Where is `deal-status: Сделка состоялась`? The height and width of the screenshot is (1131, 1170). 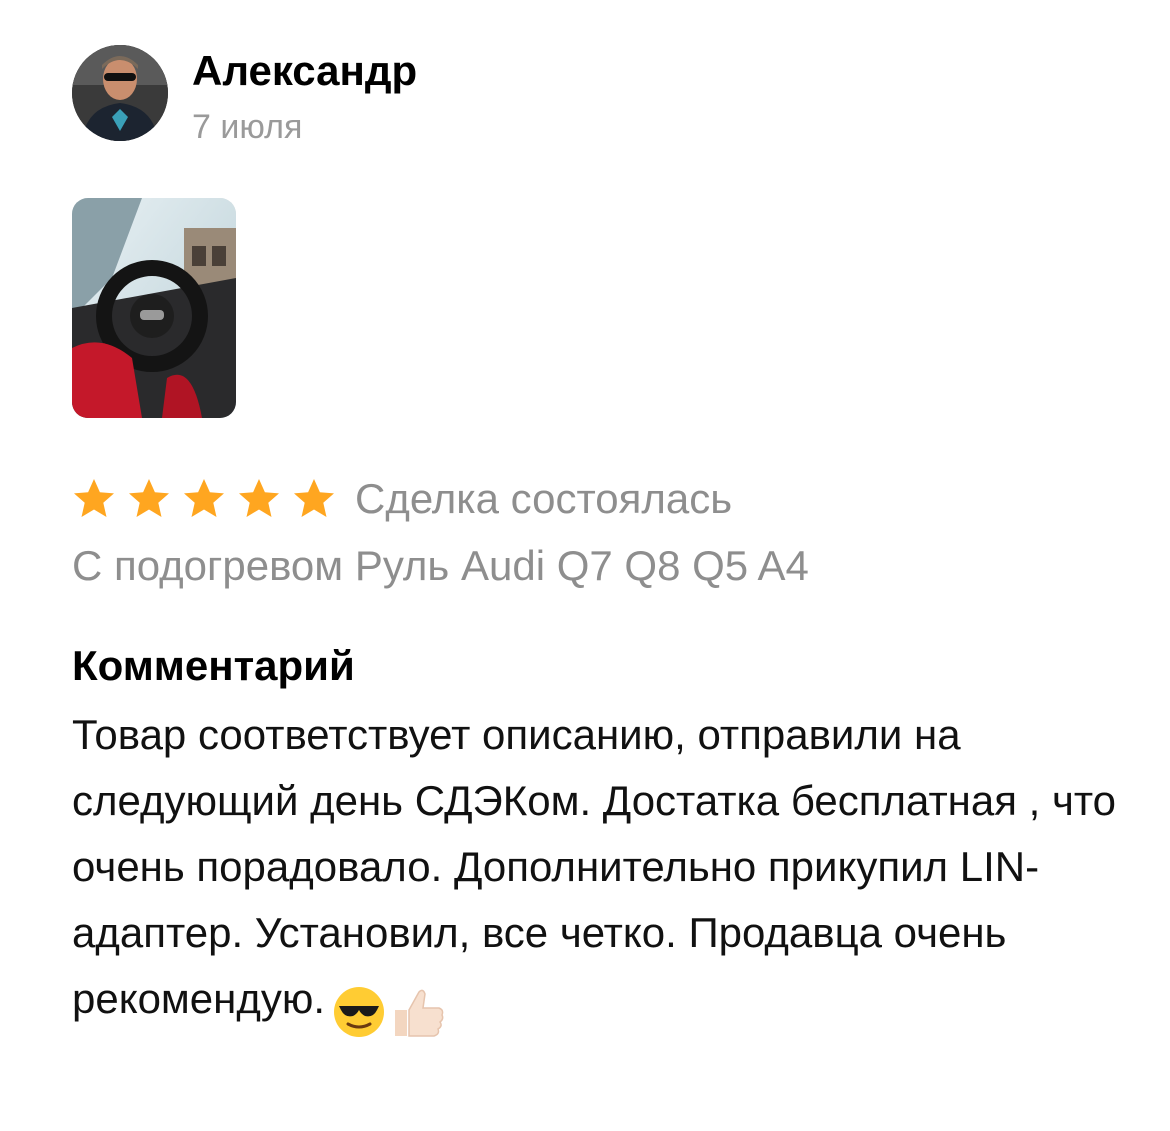 deal-status: Сделка состоялась is located at coordinates (544, 498).